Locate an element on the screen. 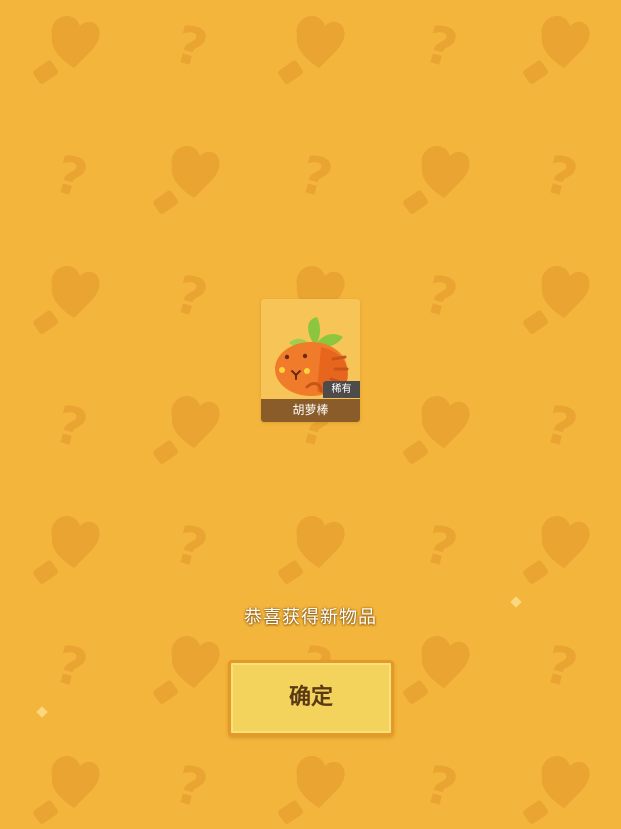 The image size is (621, 829). reward-item-card: 稀有 胡萝棒 is located at coordinates (310, 360).